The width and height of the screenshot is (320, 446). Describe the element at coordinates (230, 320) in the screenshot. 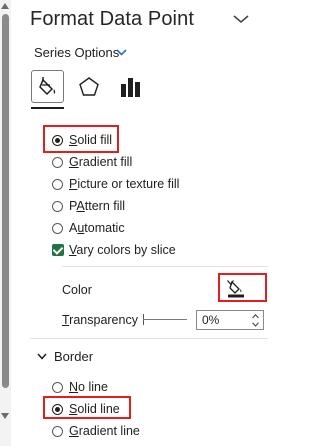

I see `transparency-input: 0%` at that location.